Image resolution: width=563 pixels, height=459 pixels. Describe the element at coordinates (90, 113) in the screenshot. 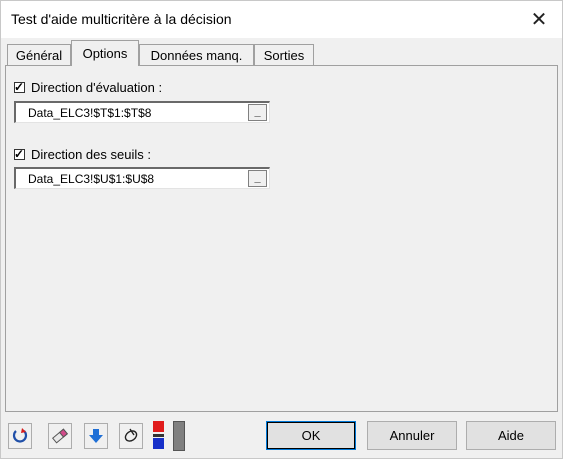

I see `eval-direction-value: Data_ELC3!$T$1:$T$8` at that location.